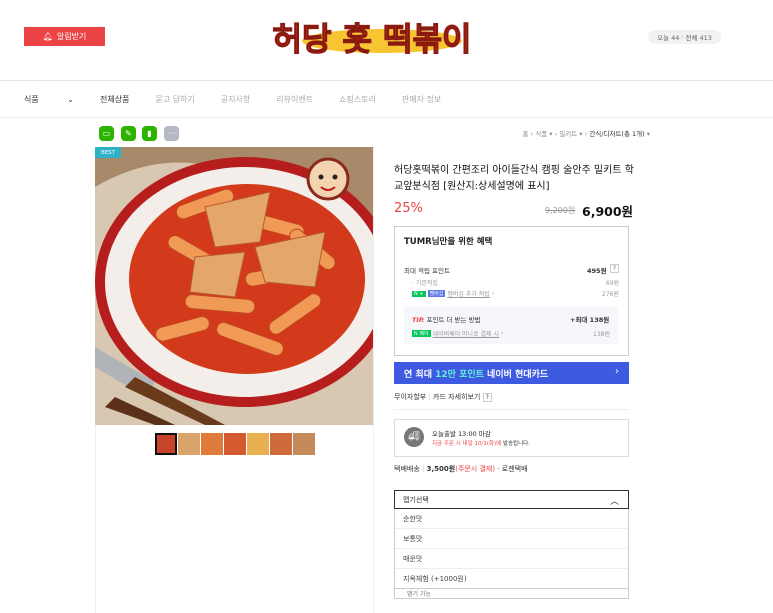  Describe the element at coordinates (511, 519) in the screenshot. I see `option-mild: 순한맛` at that location.